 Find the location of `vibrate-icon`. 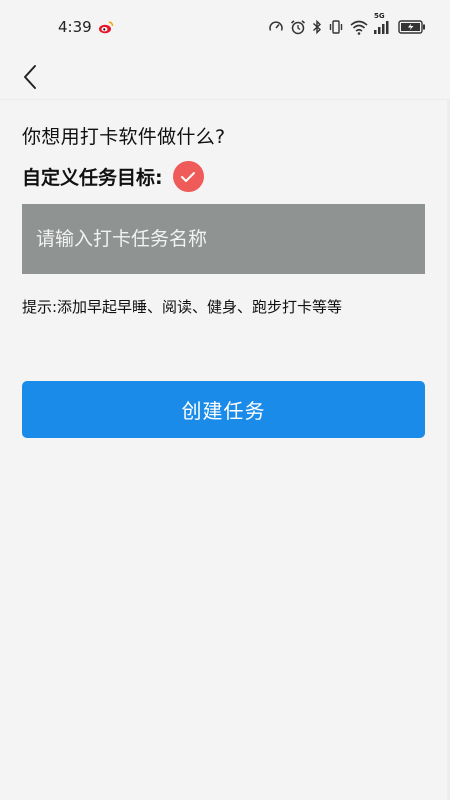

vibrate-icon is located at coordinates (336, 27).